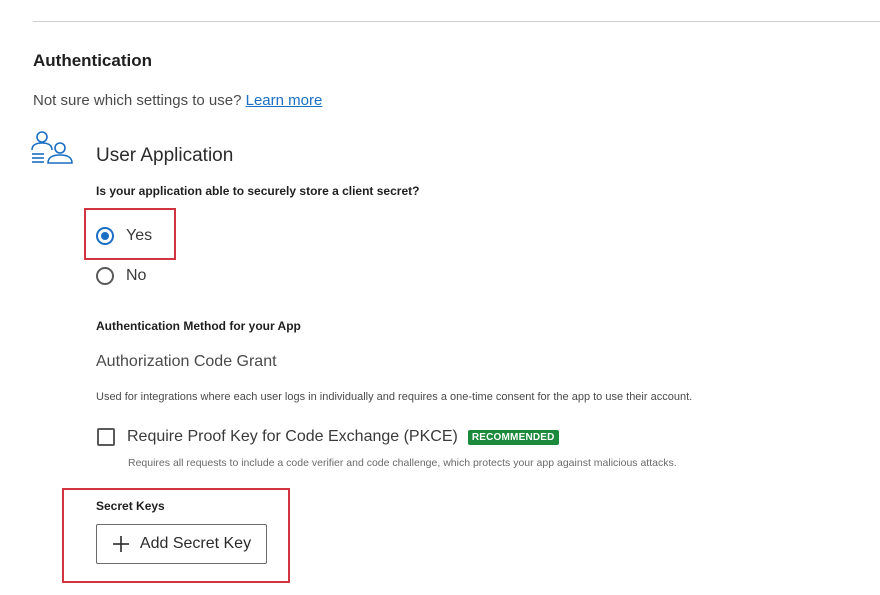 This screenshot has width=880, height=595. I want to click on auth-method-heading: Authentication Method for your App, so click(198, 326).